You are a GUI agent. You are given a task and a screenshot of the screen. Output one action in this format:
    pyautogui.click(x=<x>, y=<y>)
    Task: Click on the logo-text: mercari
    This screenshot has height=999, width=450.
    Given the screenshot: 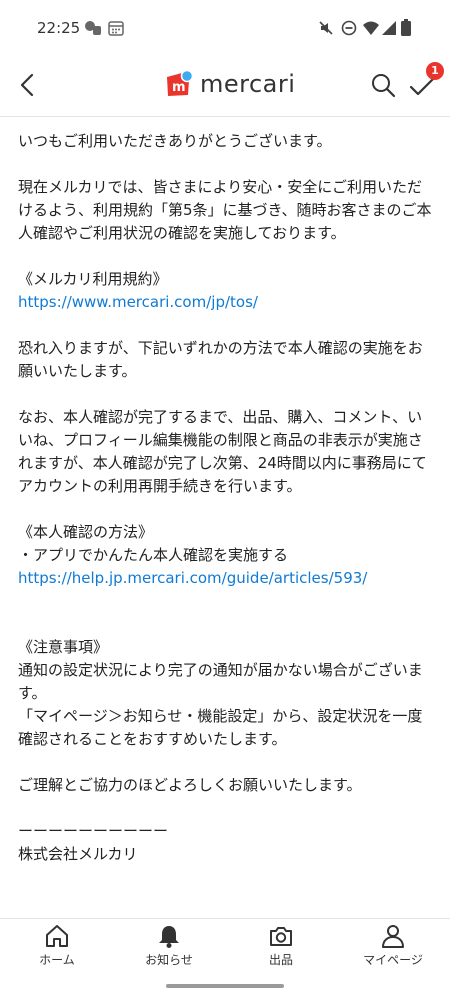 What is the action you would take?
    pyautogui.click(x=248, y=84)
    